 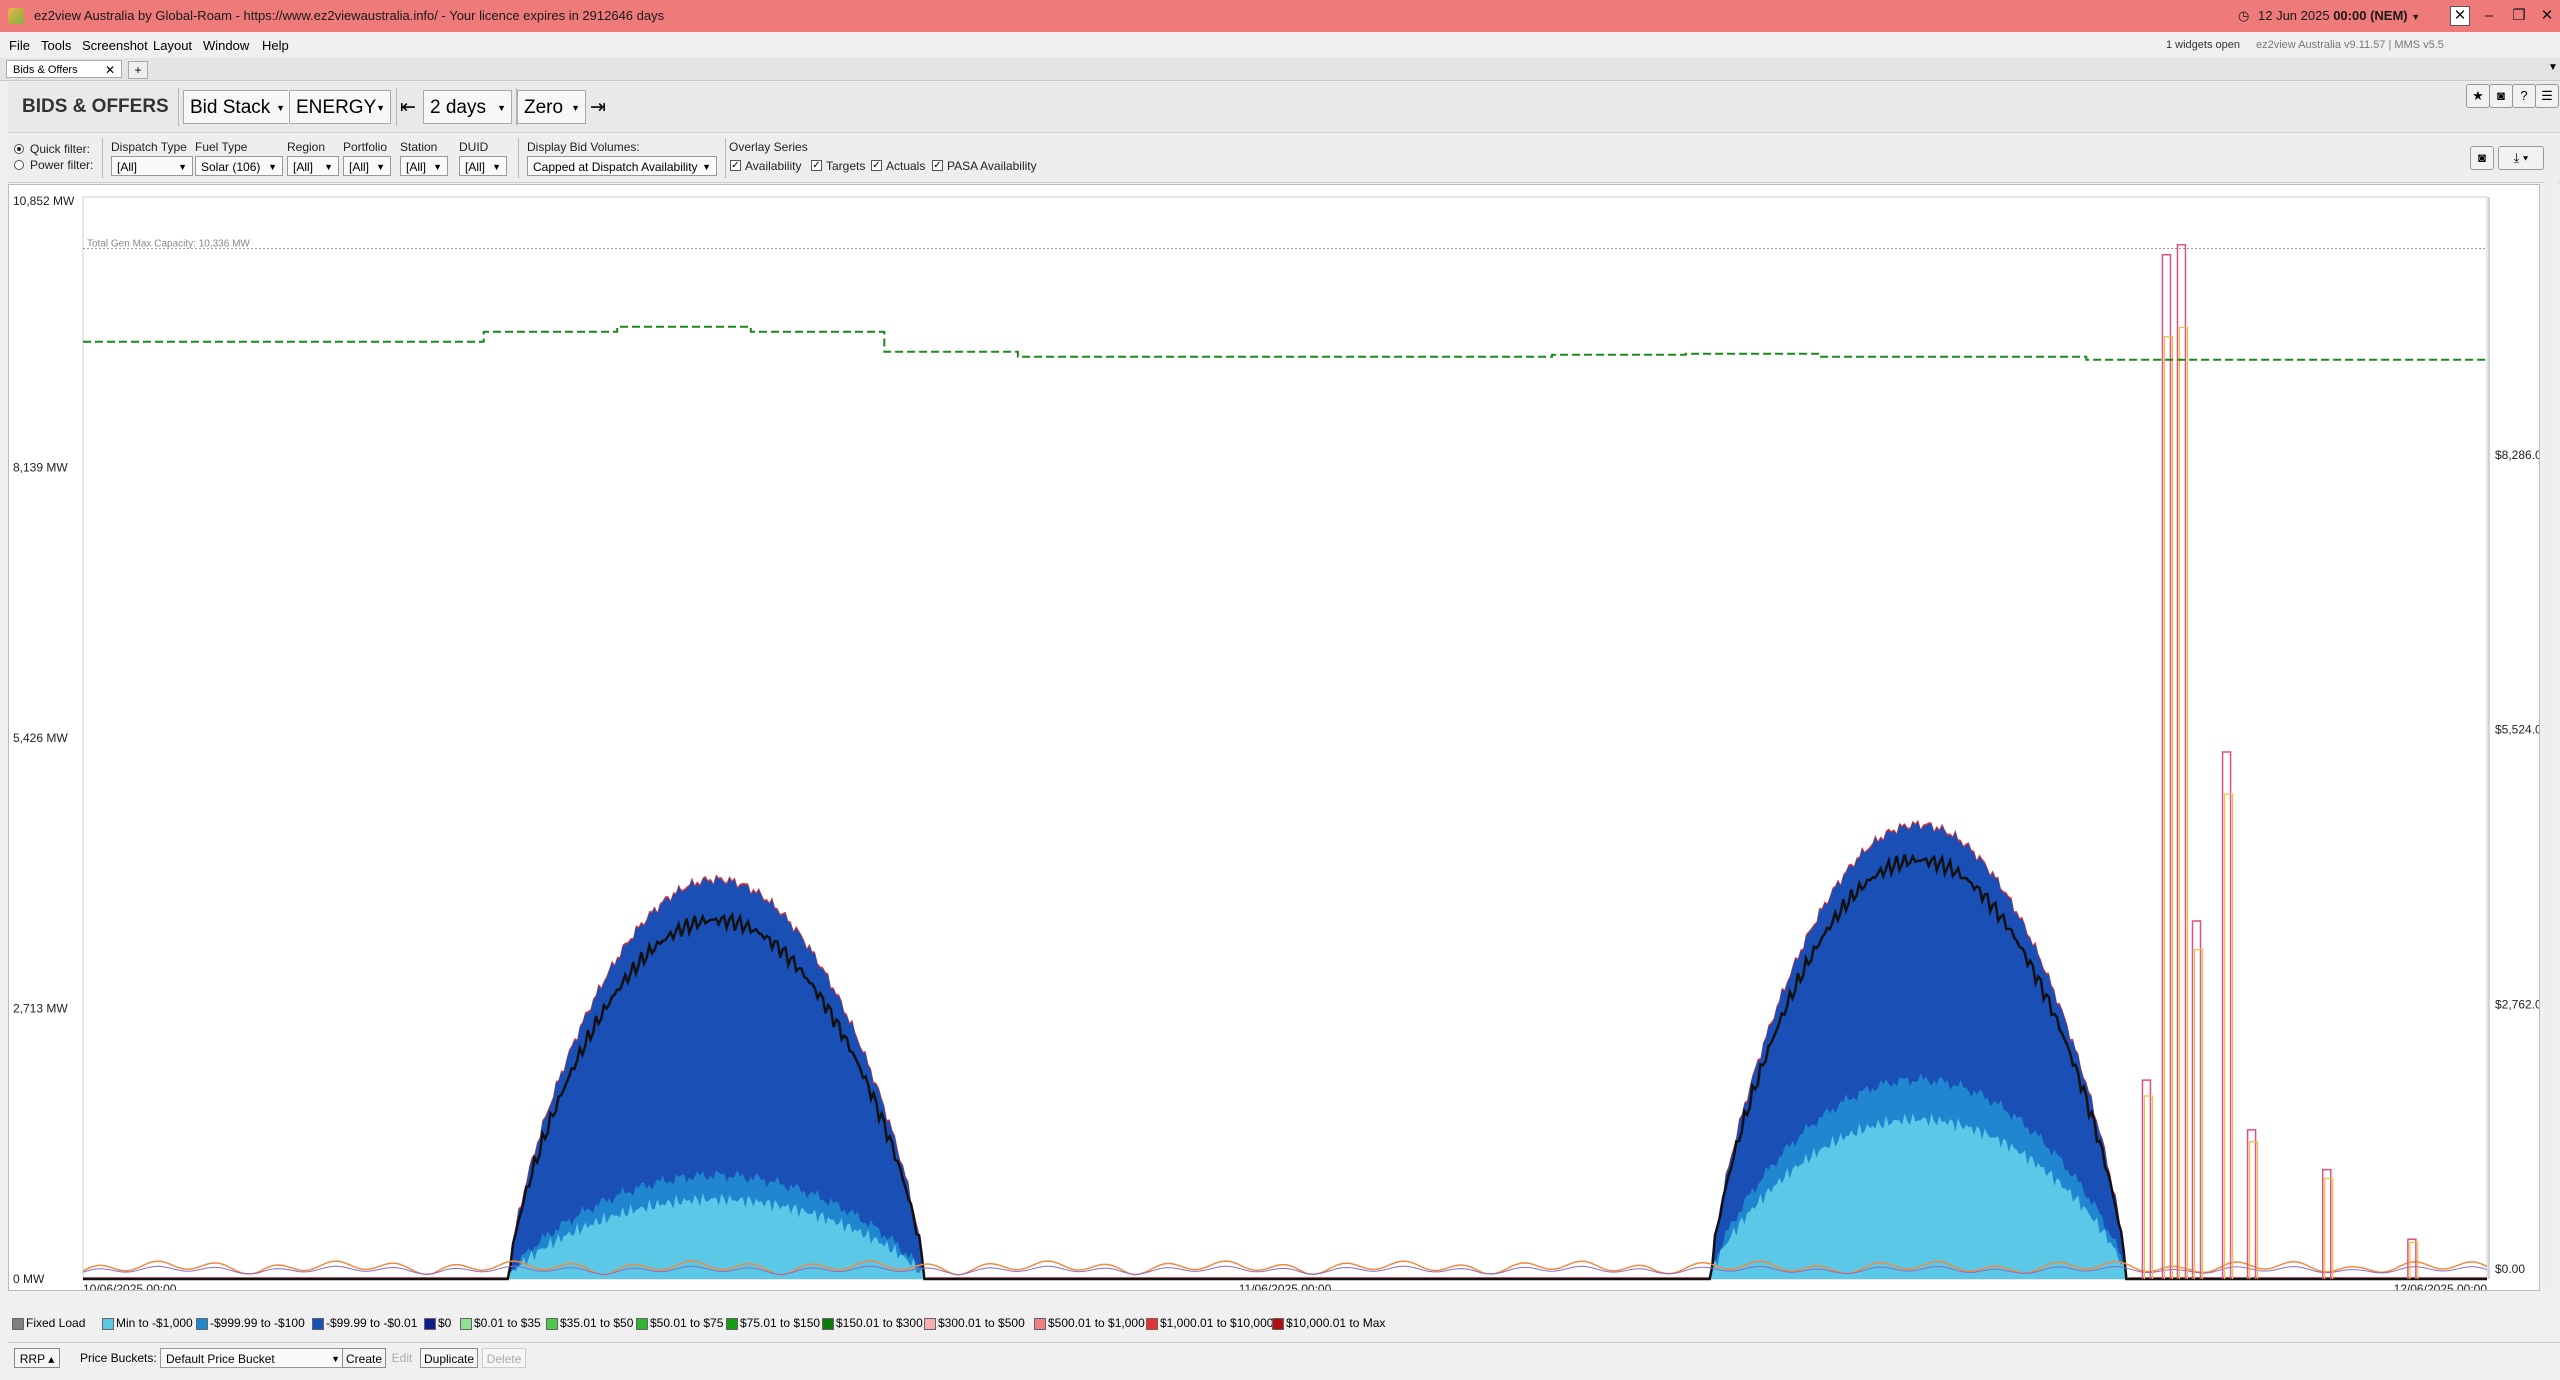 I want to click on legend-label: -$99.99 to -$0.01, so click(x=372, y=1323).